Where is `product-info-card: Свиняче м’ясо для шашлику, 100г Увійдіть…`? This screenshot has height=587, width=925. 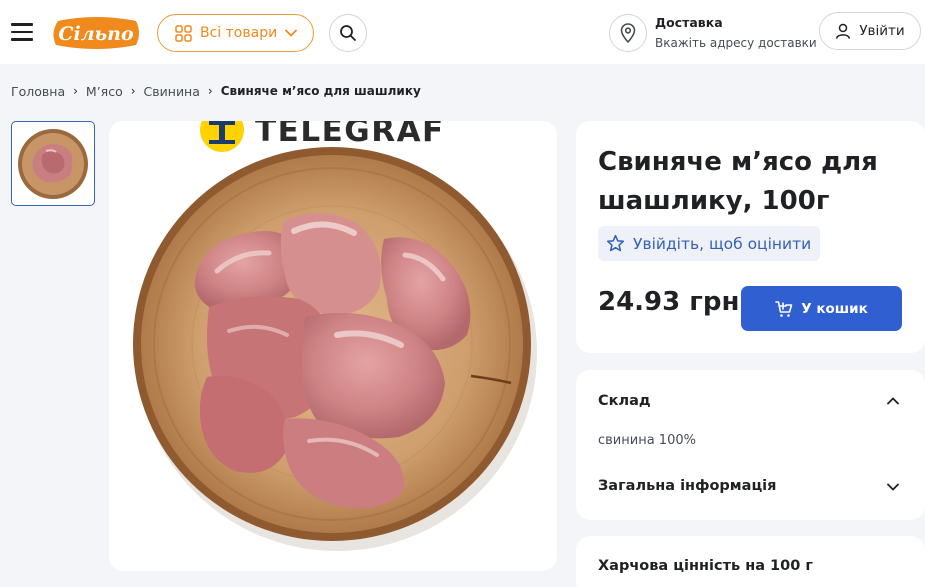 product-info-card: Свиняче м’ясо для шашлику, 100г Увійдіть… is located at coordinates (750, 237).